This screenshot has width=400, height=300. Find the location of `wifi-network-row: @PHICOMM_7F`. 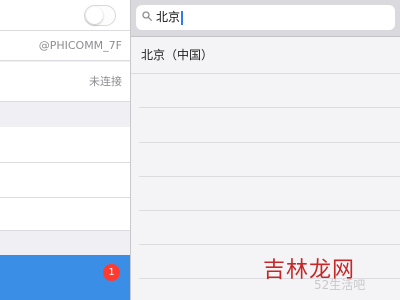

wifi-network-row: @PHICOMM_7F is located at coordinates (65, 46).